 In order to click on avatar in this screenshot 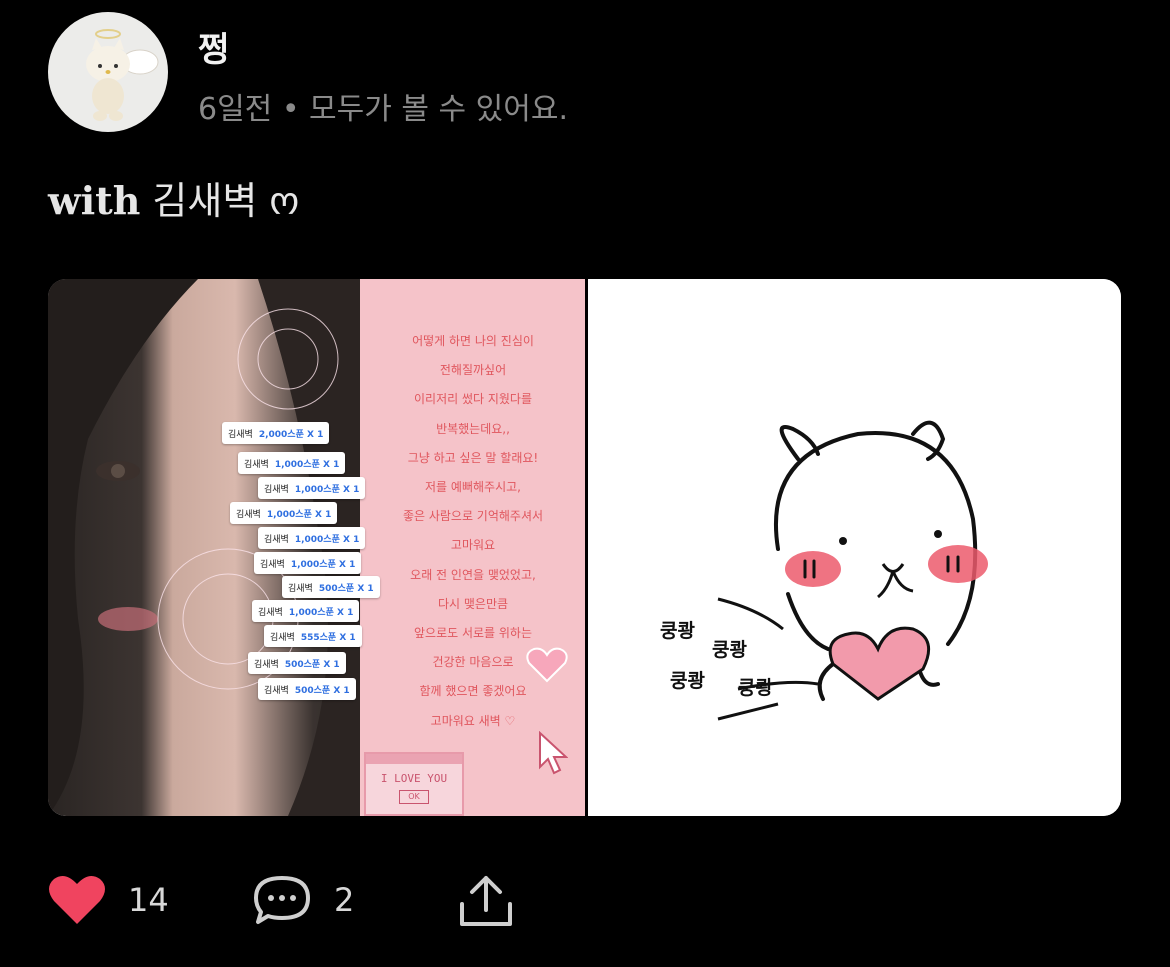, I will do `click(108, 72)`.